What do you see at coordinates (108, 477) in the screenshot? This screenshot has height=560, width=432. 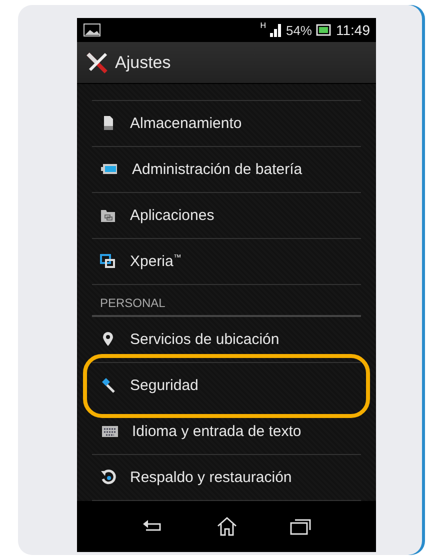 I see `restore-icon` at bounding box center [108, 477].